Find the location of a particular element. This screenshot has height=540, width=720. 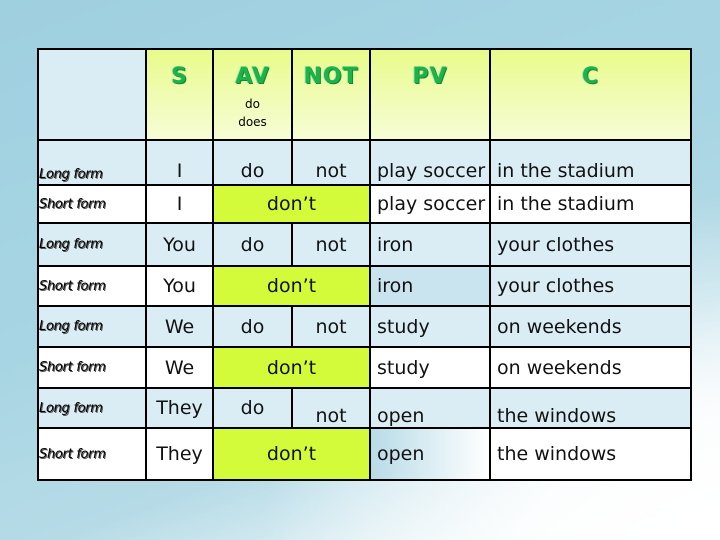

table-row-long-form: Long form They do not open the windows is located at coordinates (364, 408).